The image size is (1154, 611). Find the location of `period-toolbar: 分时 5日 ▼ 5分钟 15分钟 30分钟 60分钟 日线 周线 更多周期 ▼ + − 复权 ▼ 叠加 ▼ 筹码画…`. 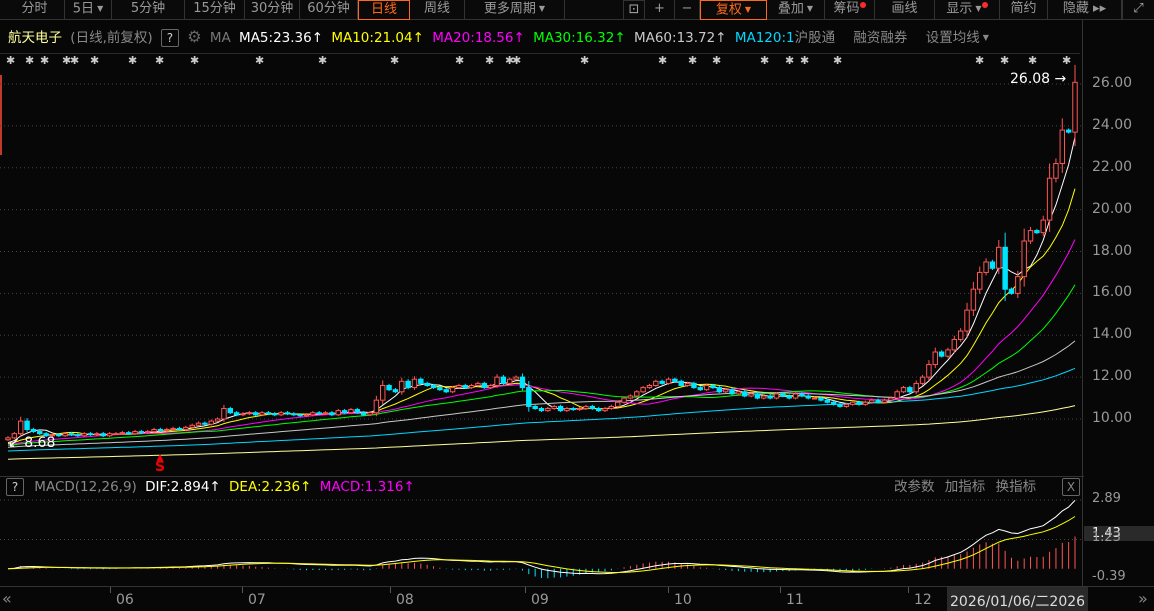

period-toolbar: 分时 5日 ▼ 5分钟 15分钟 30分钟 60分钟 日线 周线 更多周期 ▼ + − 复权 ▼ 叠加 ▼ 筹码画… is located at coordinates (577, 10).